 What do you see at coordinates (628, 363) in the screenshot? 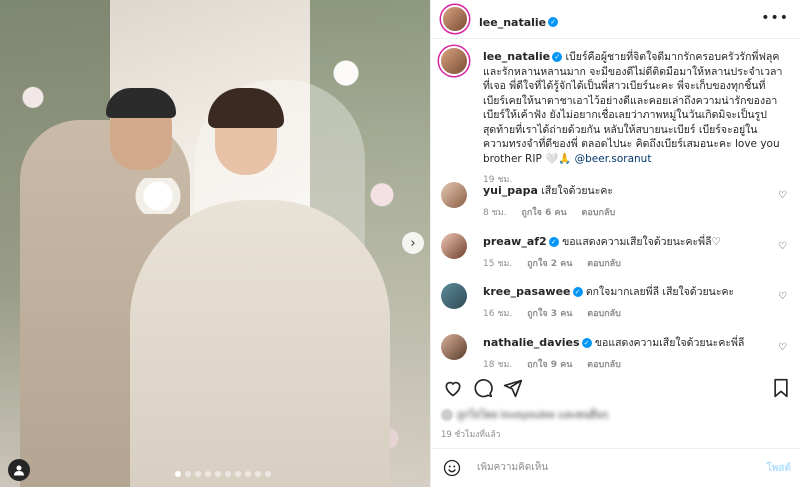
I see `comment-meta: 18 ชม. ถูกใจ 9 คน ตอบกลับ` at bounding box center [628, 363].